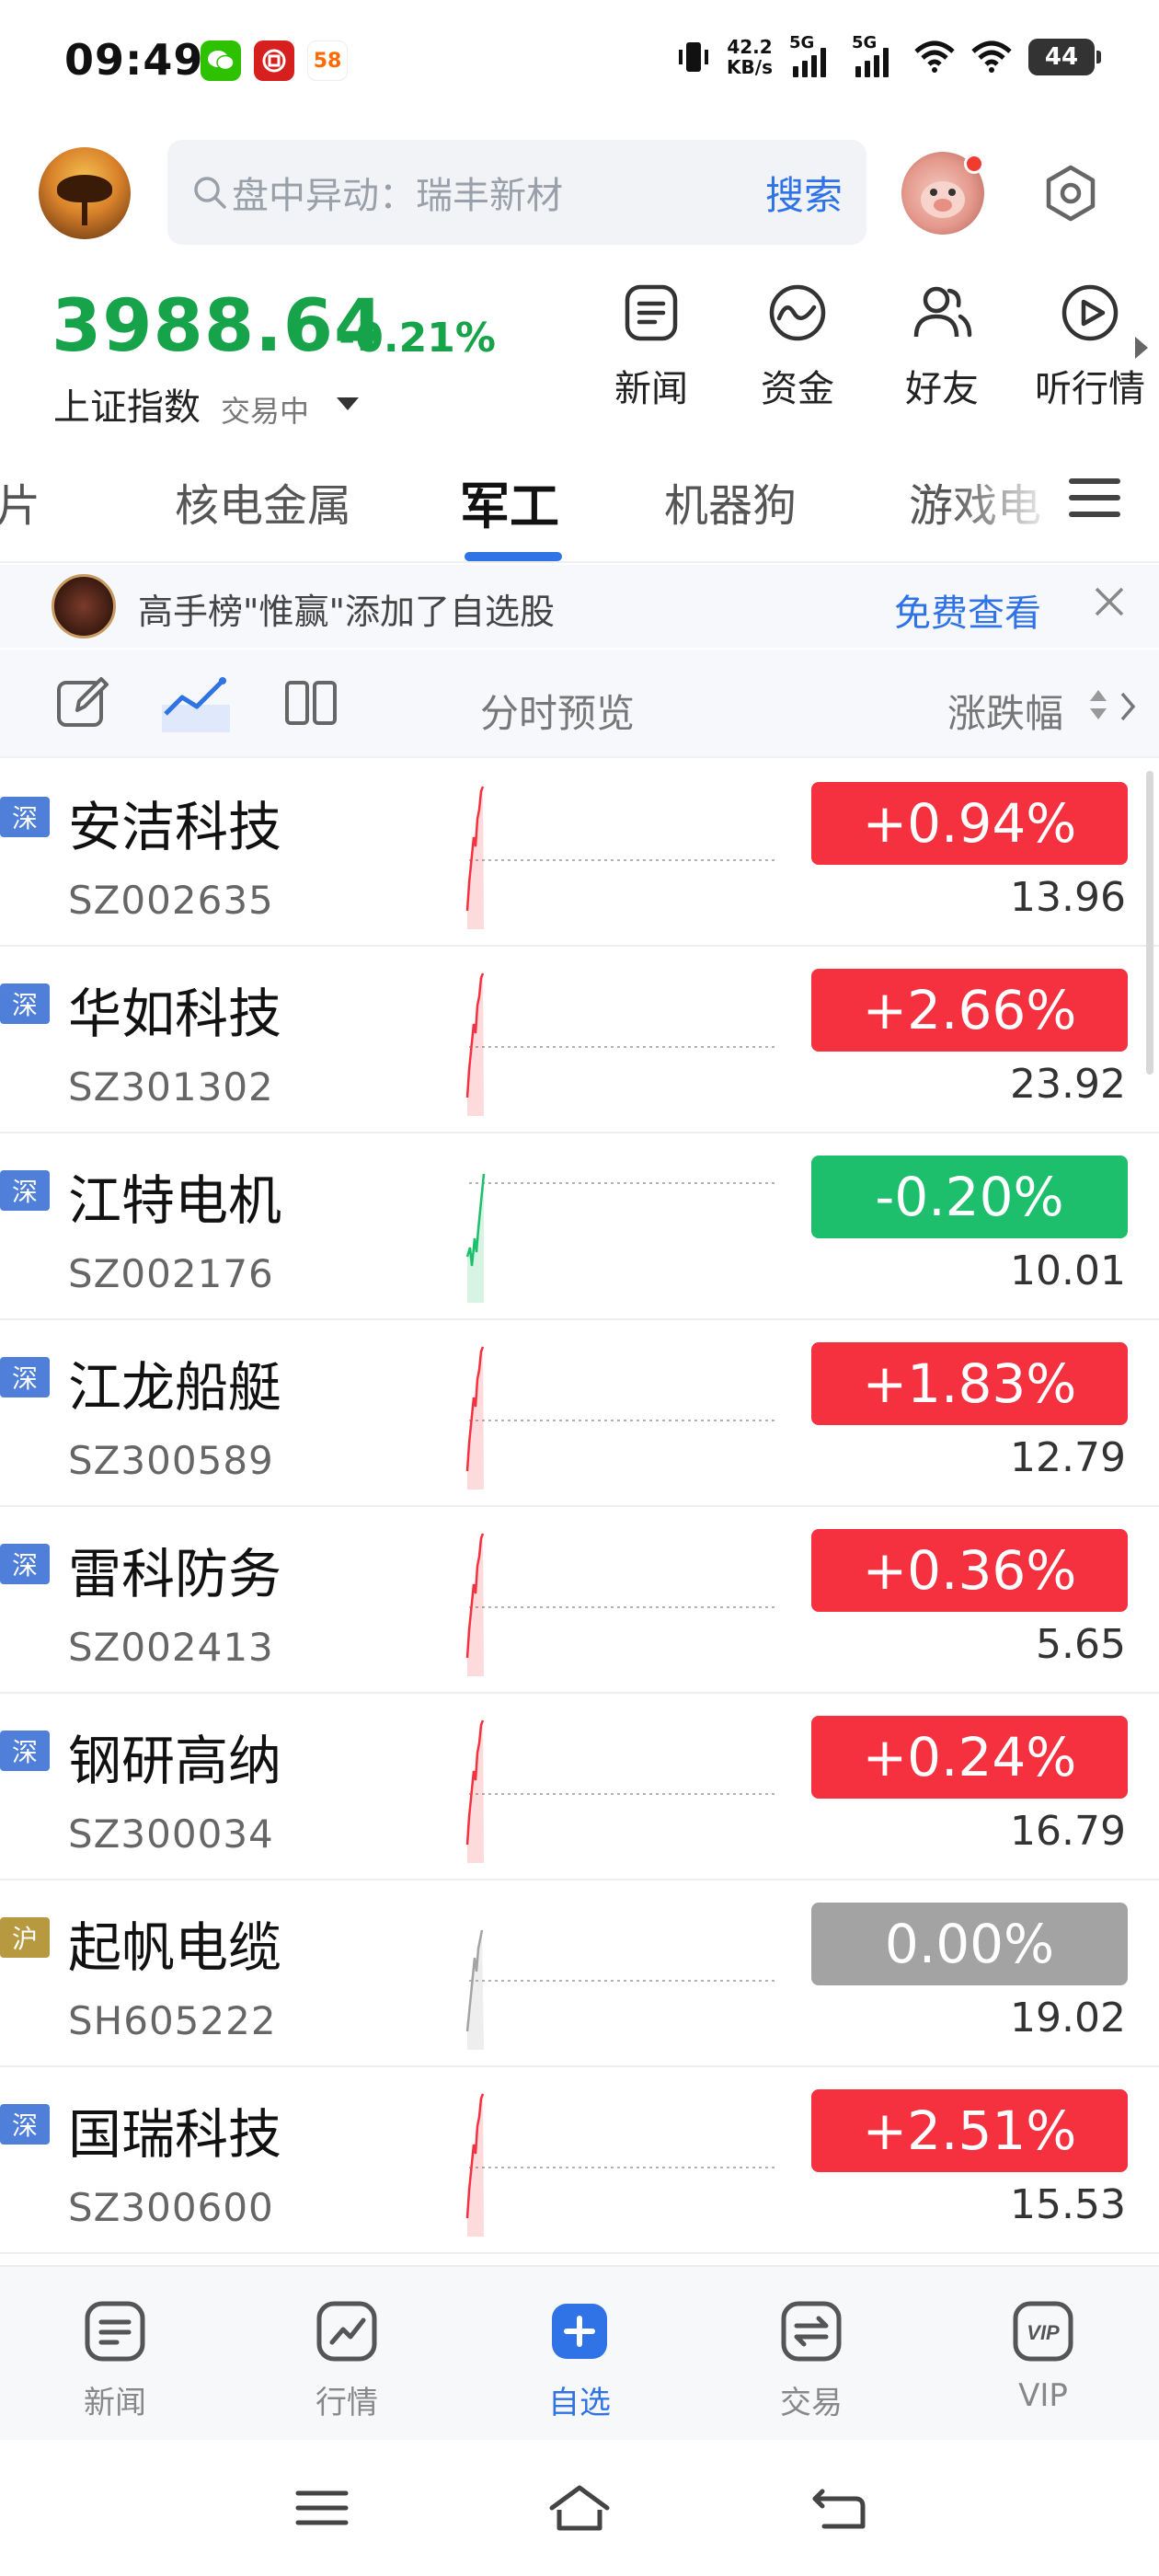 This screenshot has width=1159, height=2576. Describe the element at coordinates (82, 702) in the screenshot. I see `edit-icon` at that location.